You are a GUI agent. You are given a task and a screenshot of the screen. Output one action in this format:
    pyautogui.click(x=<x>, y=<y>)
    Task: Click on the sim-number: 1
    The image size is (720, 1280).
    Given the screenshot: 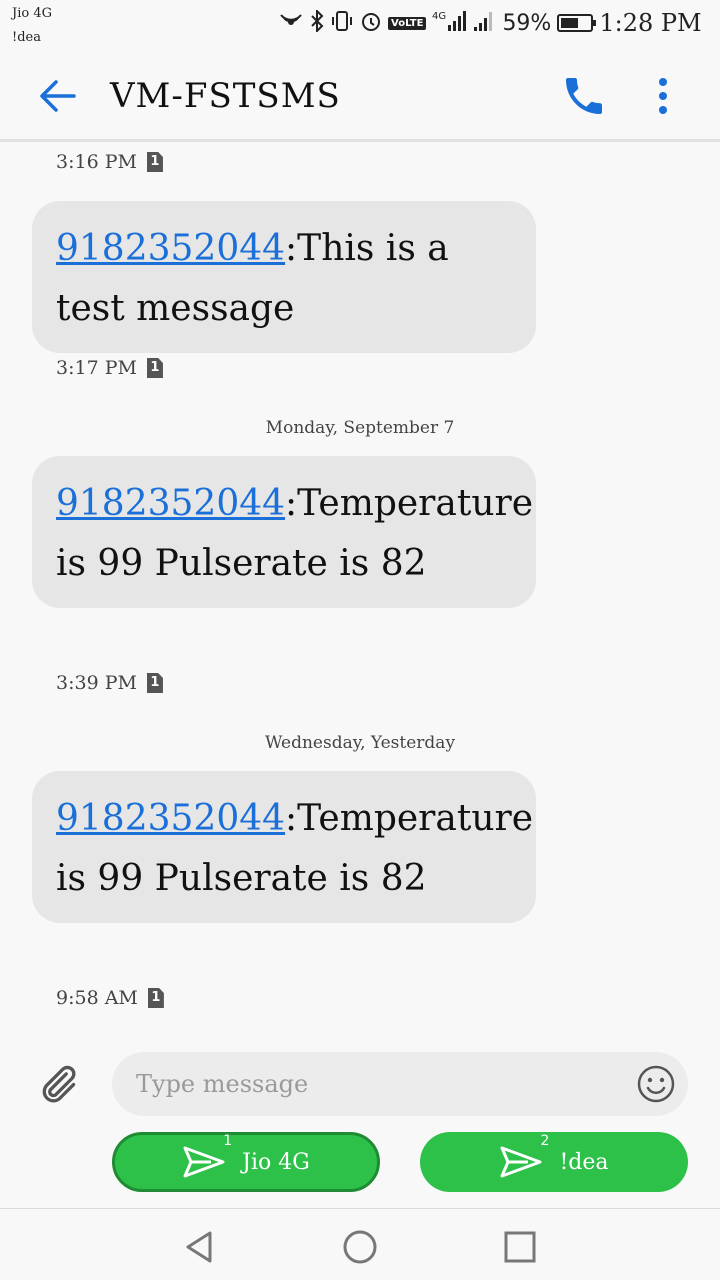 What is the action you would take?
    pyautogui.click(x=228, y=1141)
    